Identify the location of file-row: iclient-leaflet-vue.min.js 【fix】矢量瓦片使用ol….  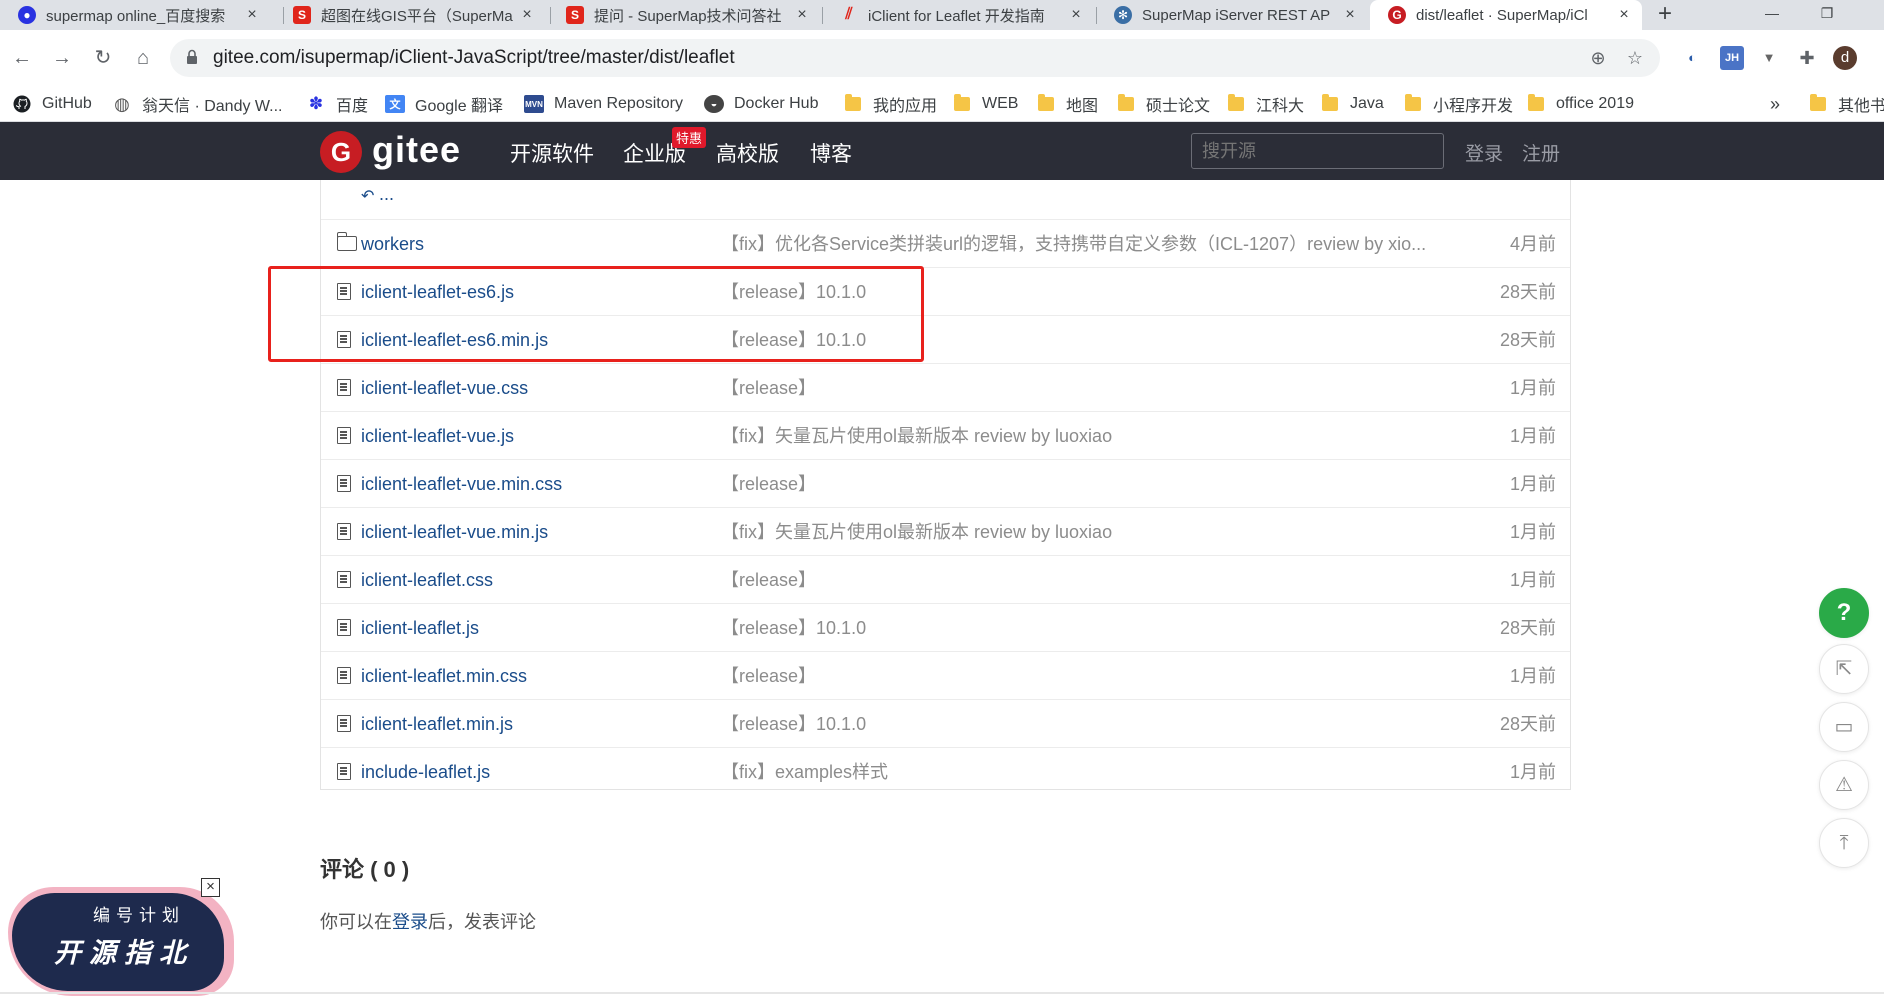
(945, 532).